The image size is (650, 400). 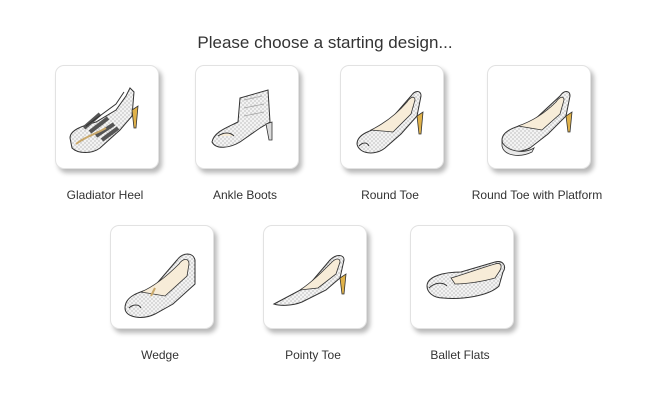 I want to click on pointy-toe-shoe-icon, so click(x=309, y=280).